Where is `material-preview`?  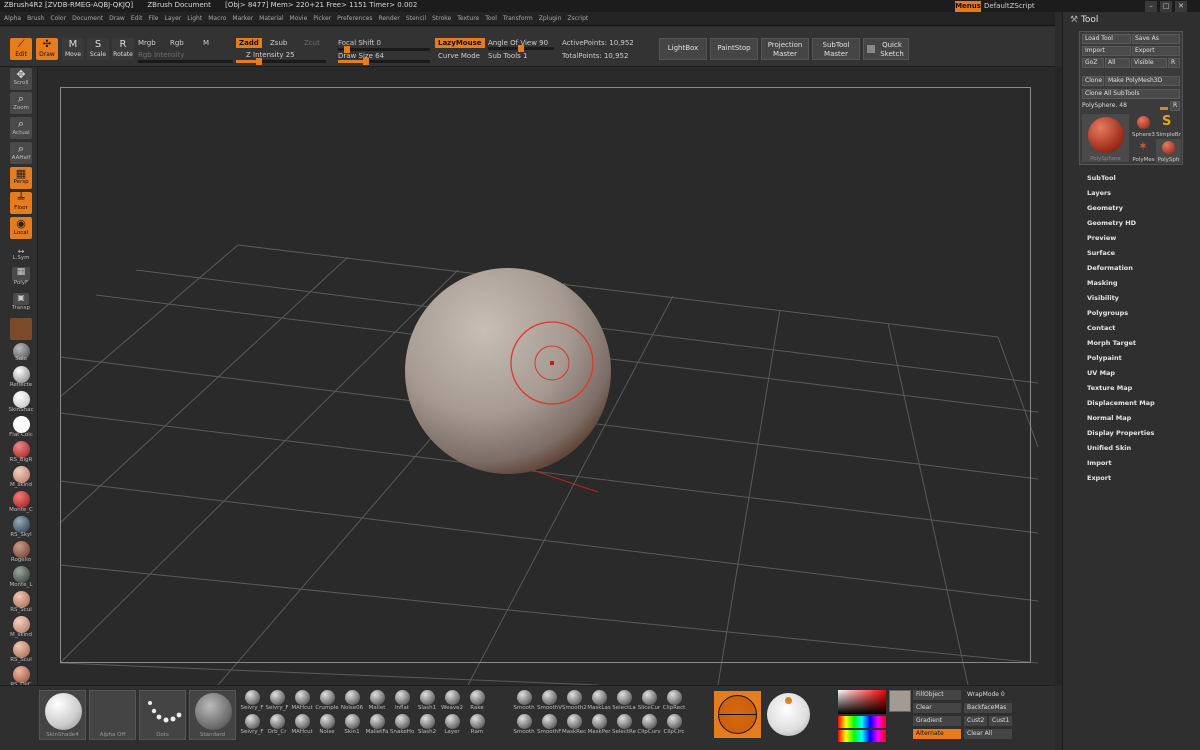 material-preview is located at coordinates (788, 714).